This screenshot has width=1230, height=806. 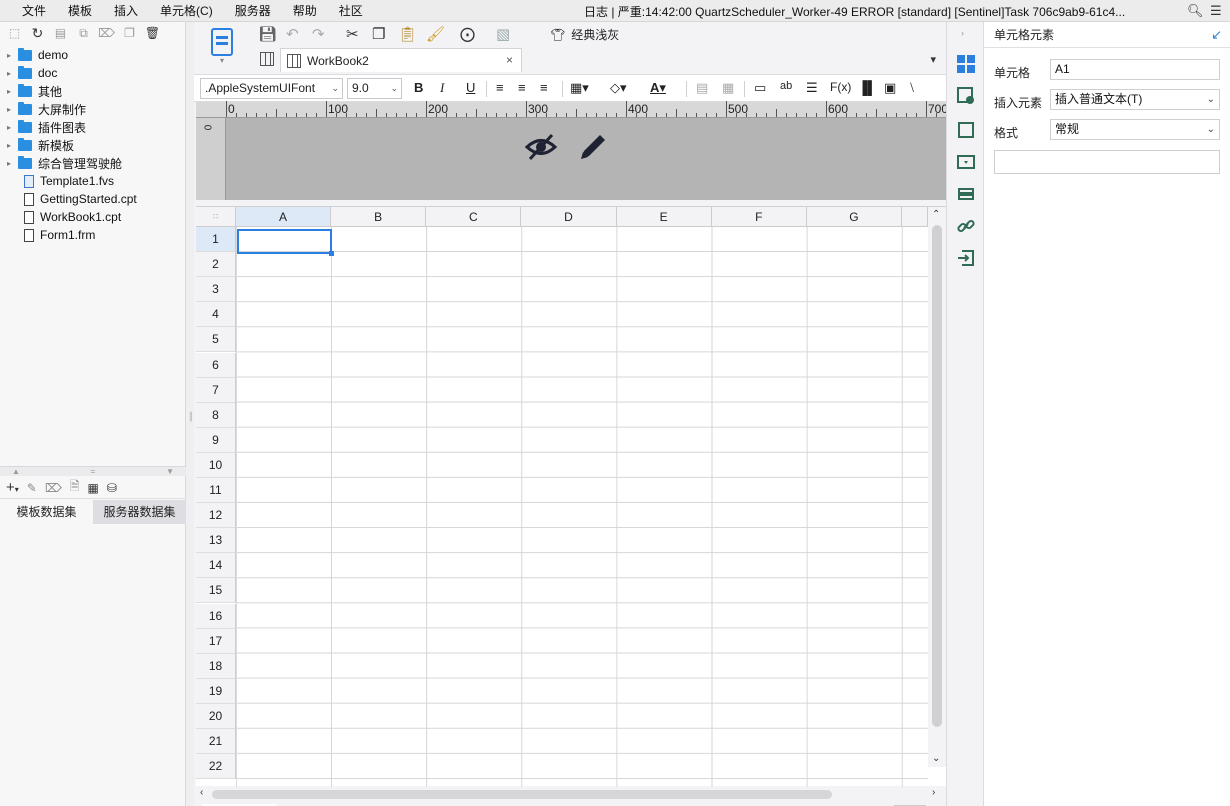 What do you see at coordinates (759, 217) in the screenshot?
I see `column-header-f: F` at bounding box center [759, 217].